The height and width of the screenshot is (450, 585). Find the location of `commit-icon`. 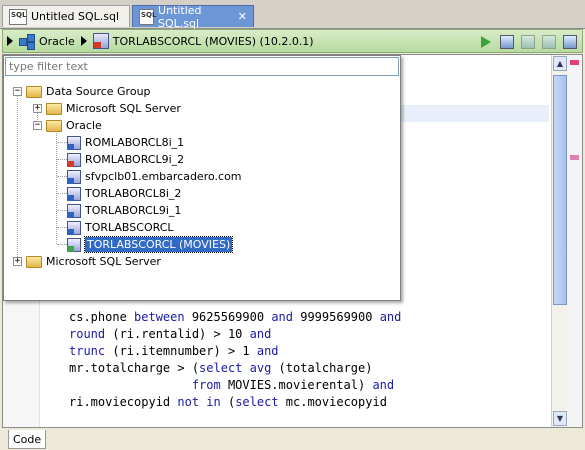

commit-icon is located at coordinates (527, 41).